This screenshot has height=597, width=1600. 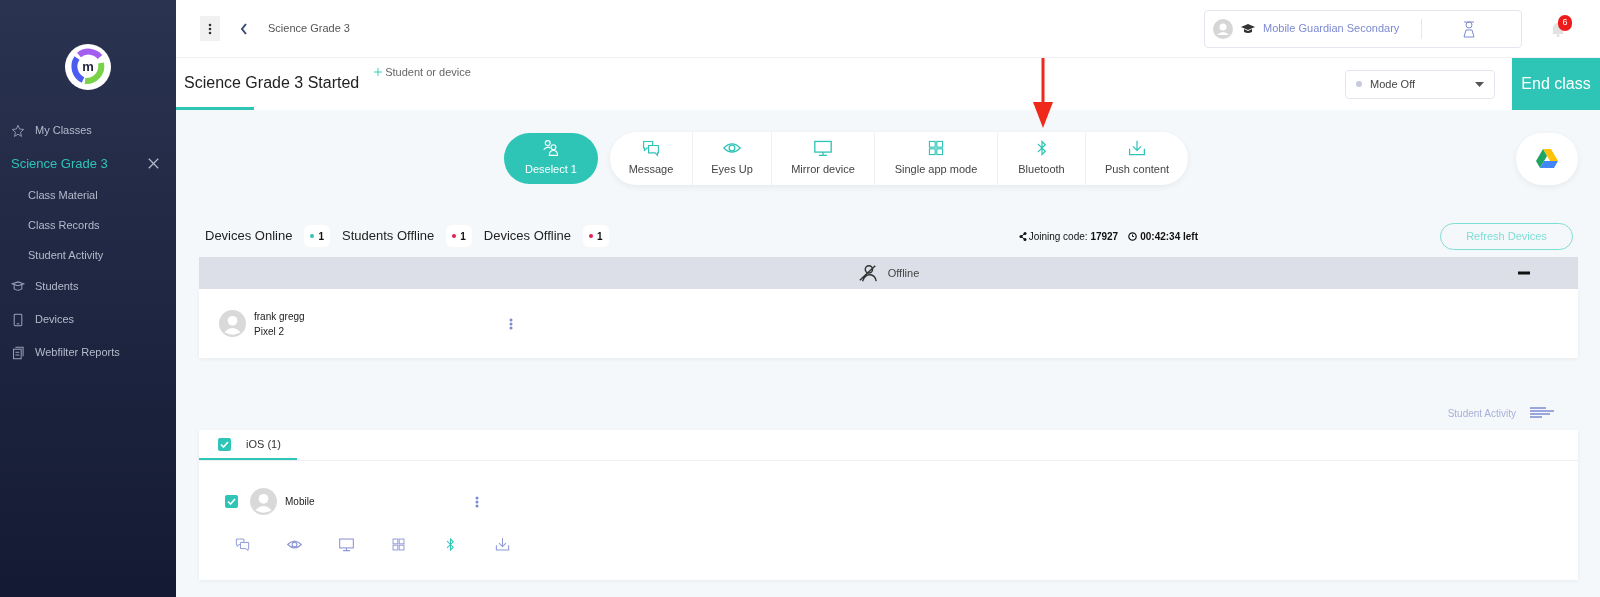 What do you see at coordinates (280, 316) in the screenshot?
I see `student-name: frank gregg` at bounding box center [280, 316].